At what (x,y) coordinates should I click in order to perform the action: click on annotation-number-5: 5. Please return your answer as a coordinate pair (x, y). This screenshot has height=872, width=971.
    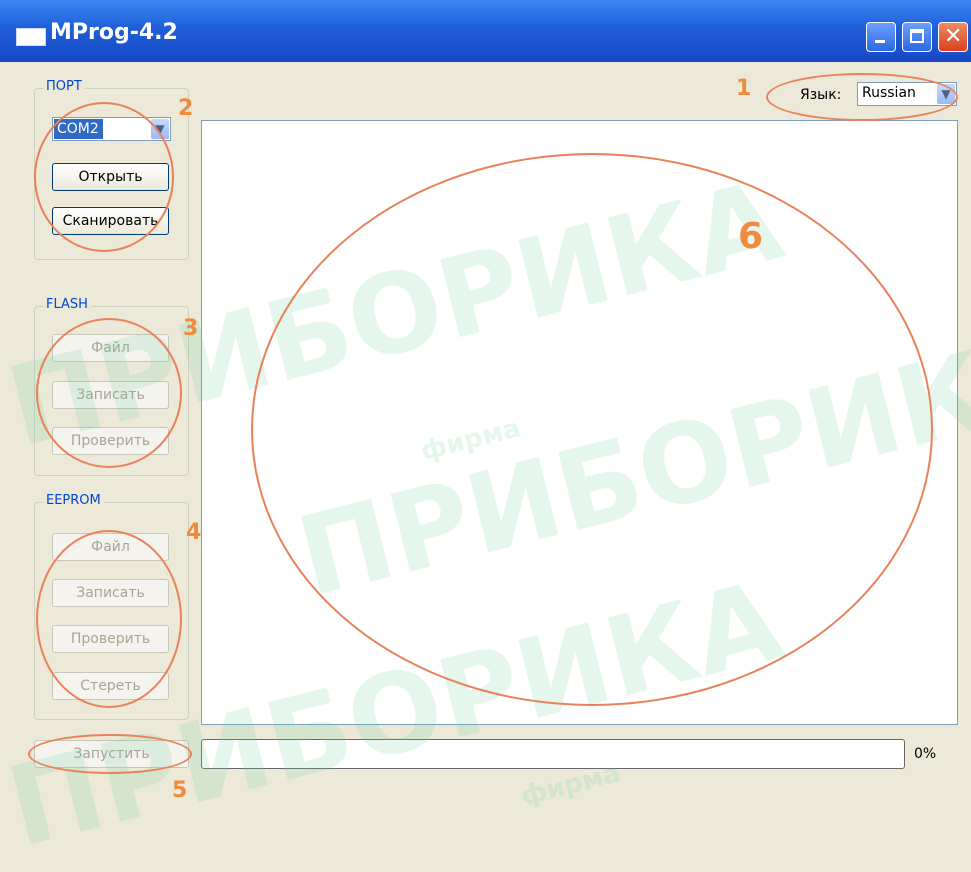
    Looking at the image, I should click on (180, 790).